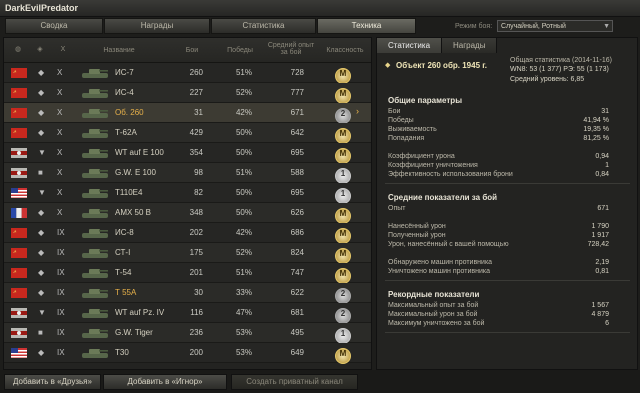  What do you see at coordinates (240, 50) in the screenshot?
I see `col-wins: Победы` at bounding box center [240, 50].